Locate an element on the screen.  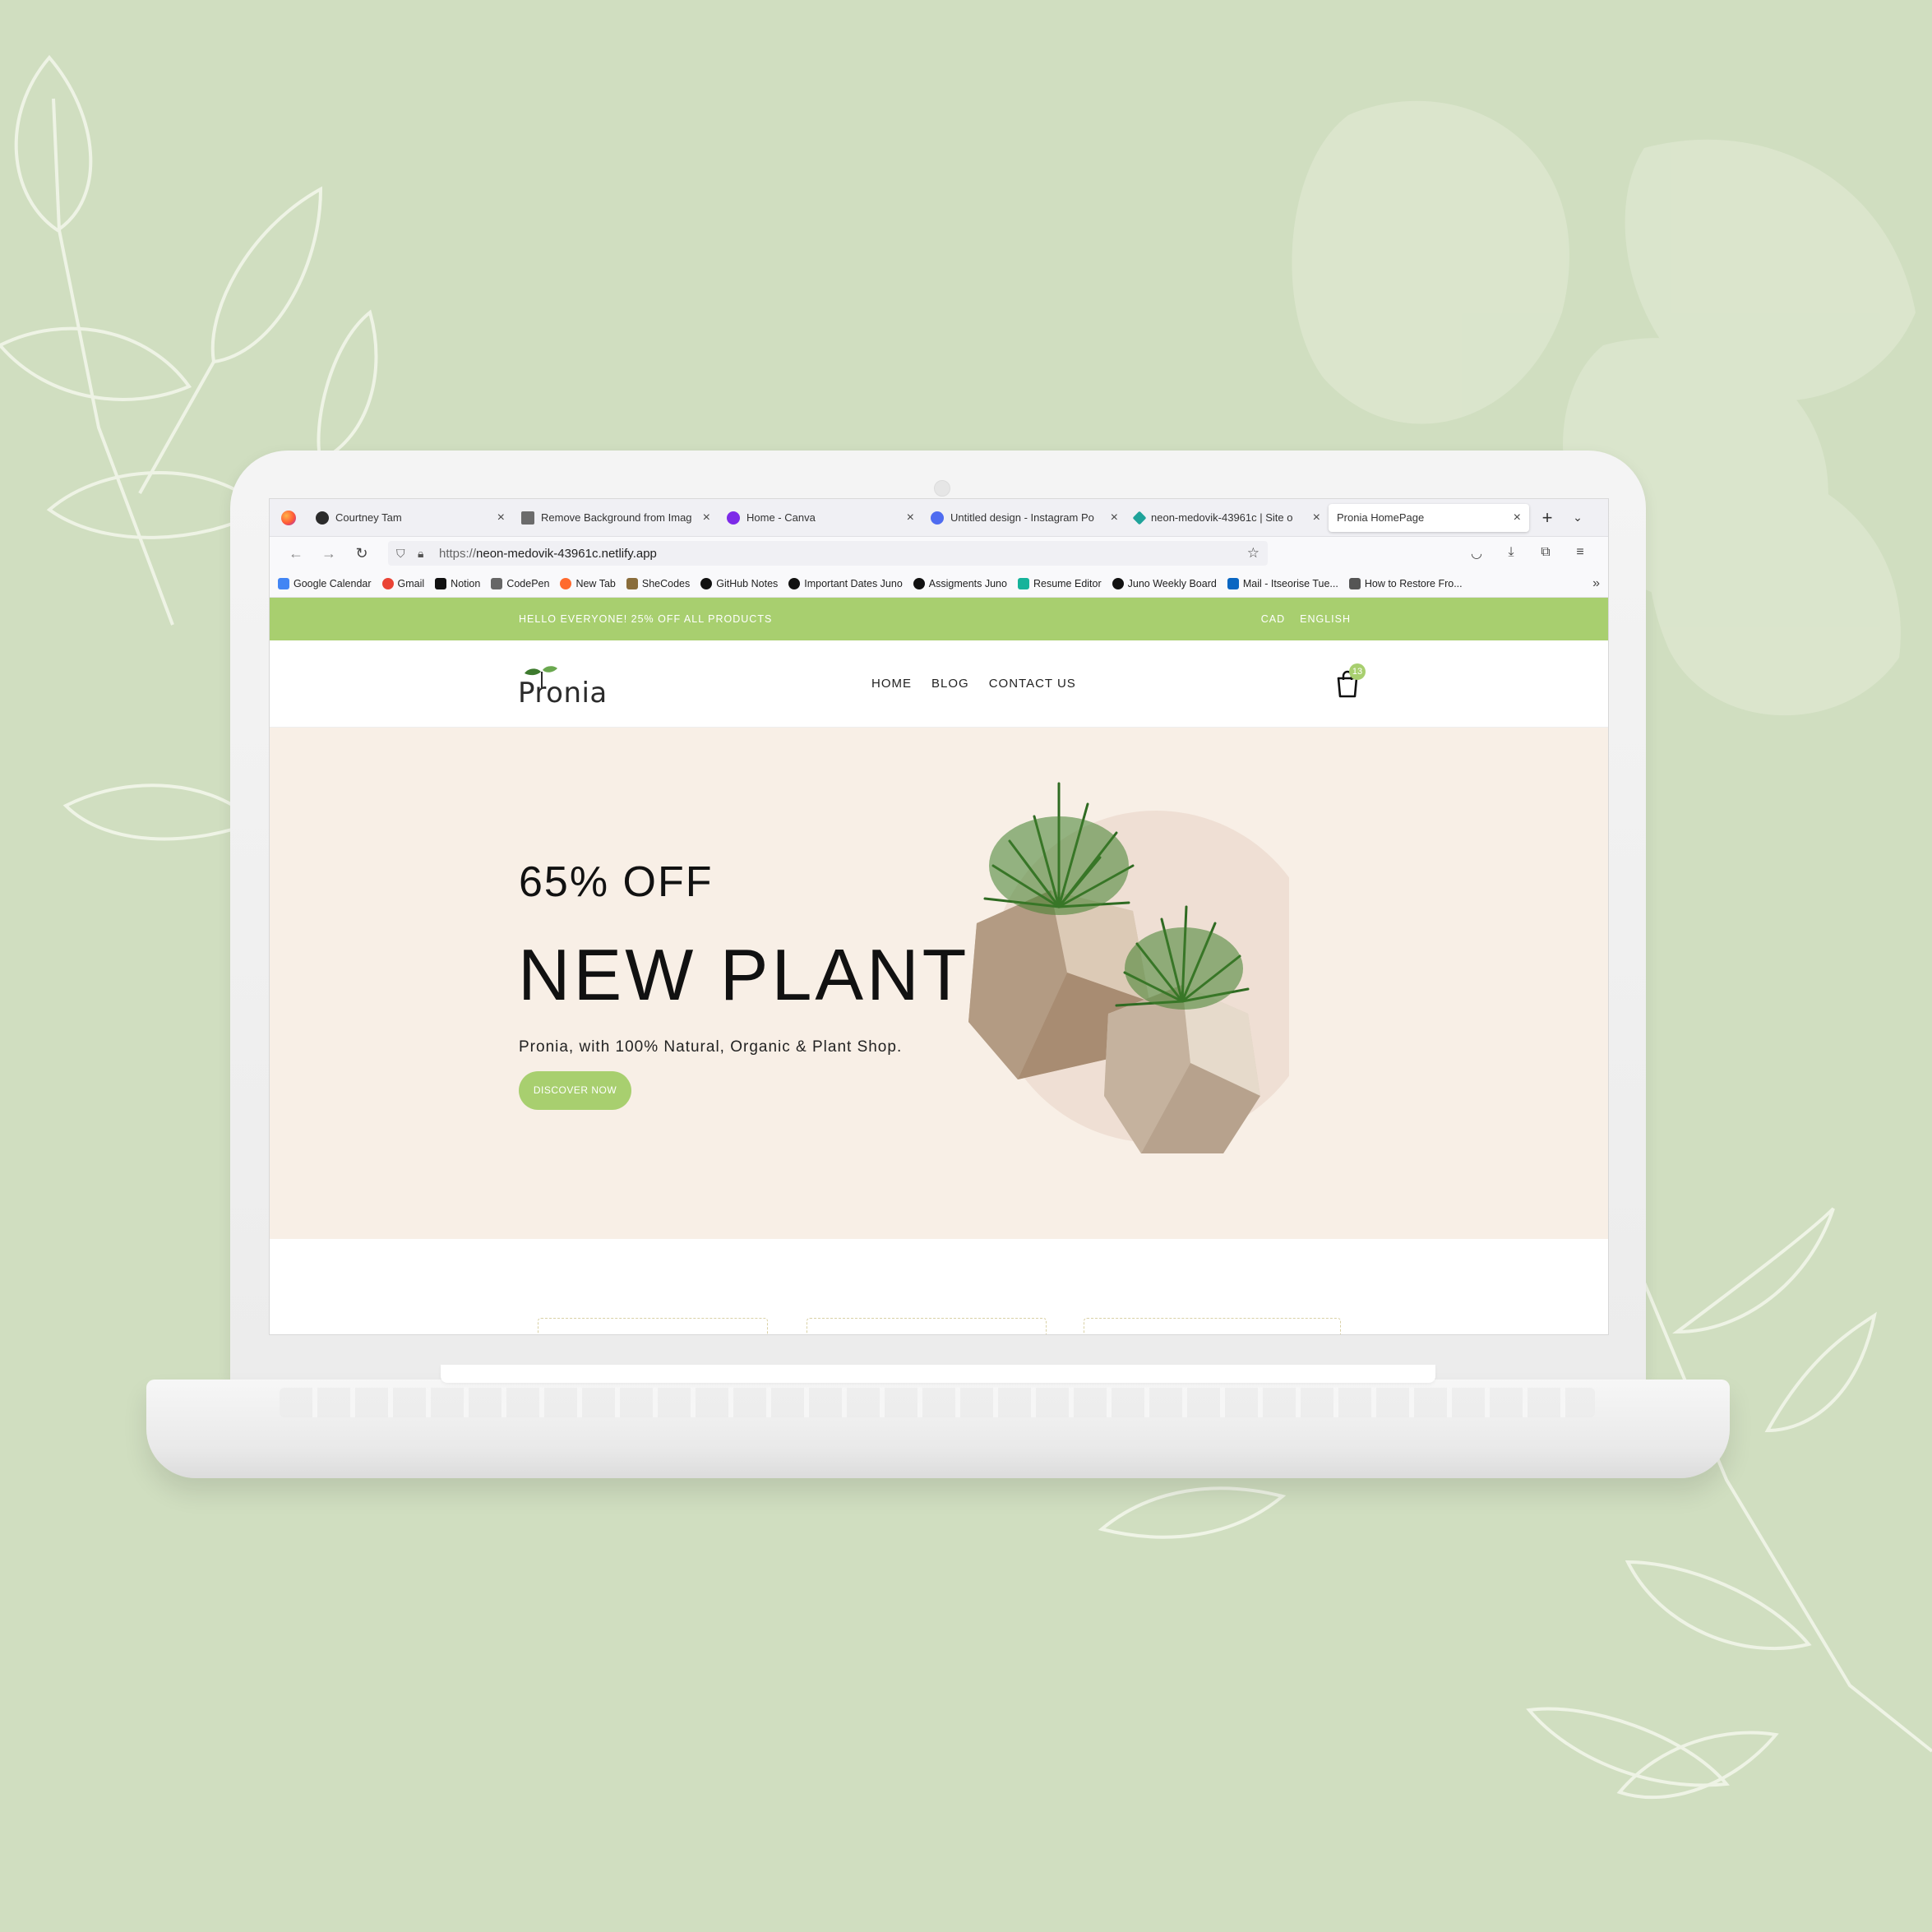
tab-netlify-site: neon-medovik-43961c | Site o × is located at coordinates (1227, 518).